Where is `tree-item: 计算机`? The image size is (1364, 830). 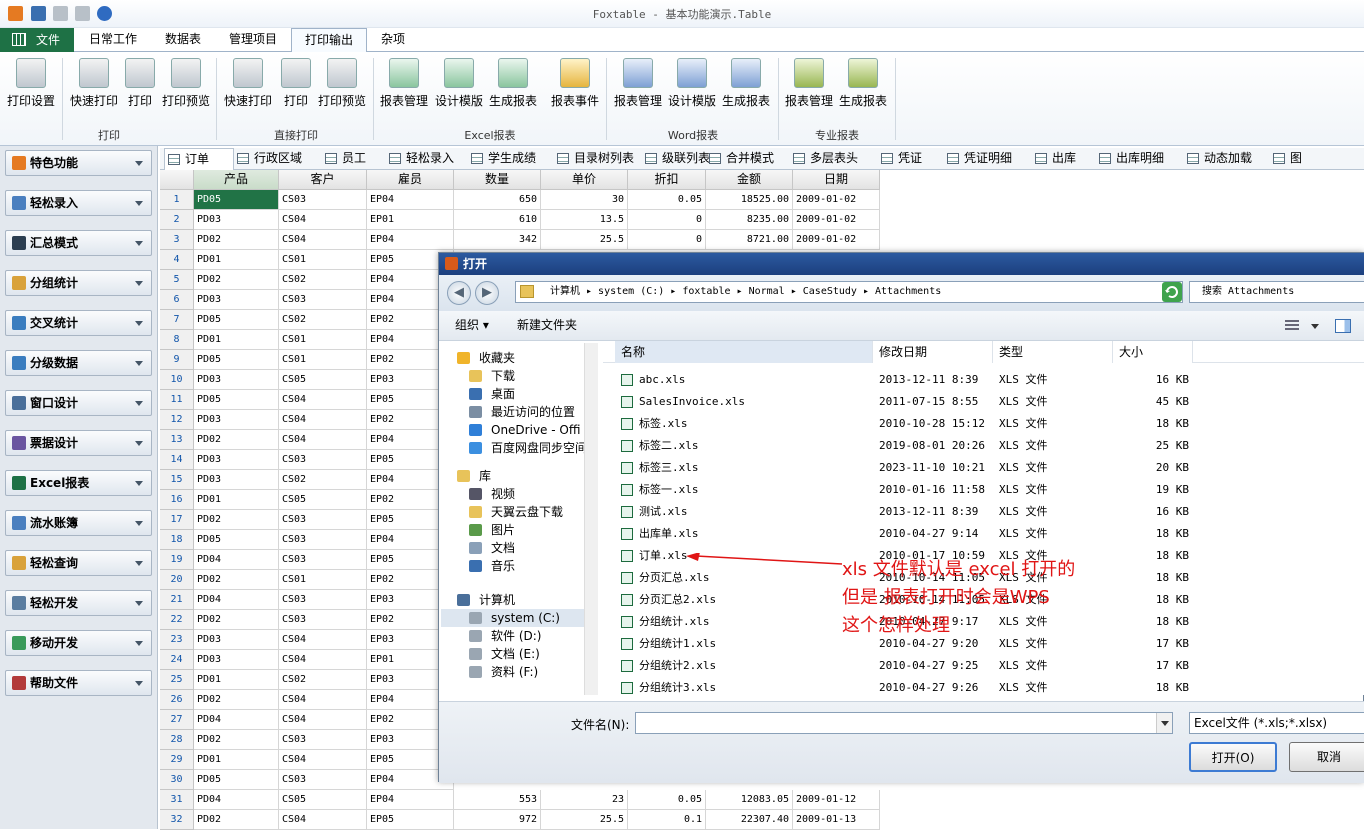 tree-item: 计算机 is located at coordinates (512, 600).